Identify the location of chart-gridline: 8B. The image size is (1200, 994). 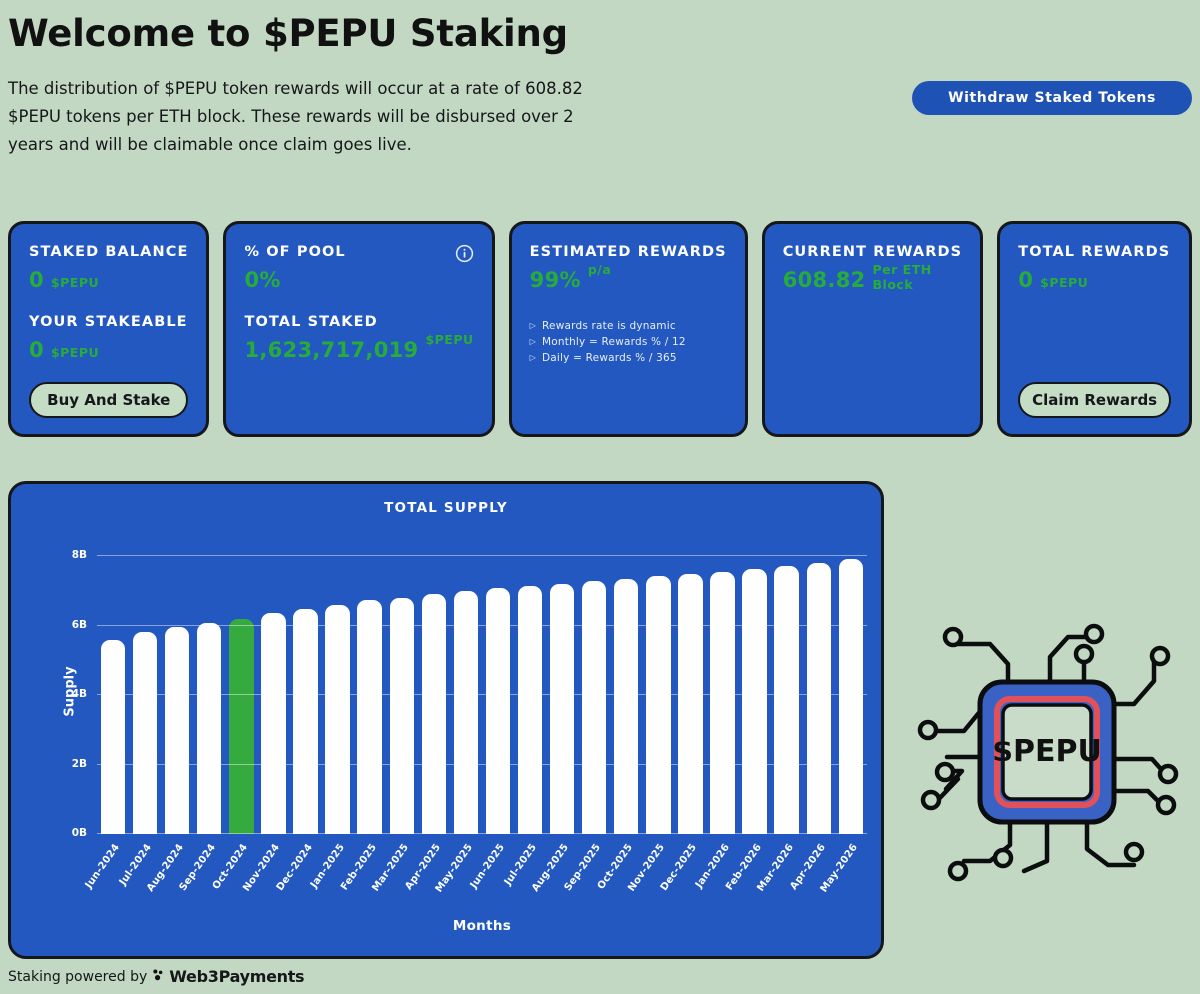
(469, 555).